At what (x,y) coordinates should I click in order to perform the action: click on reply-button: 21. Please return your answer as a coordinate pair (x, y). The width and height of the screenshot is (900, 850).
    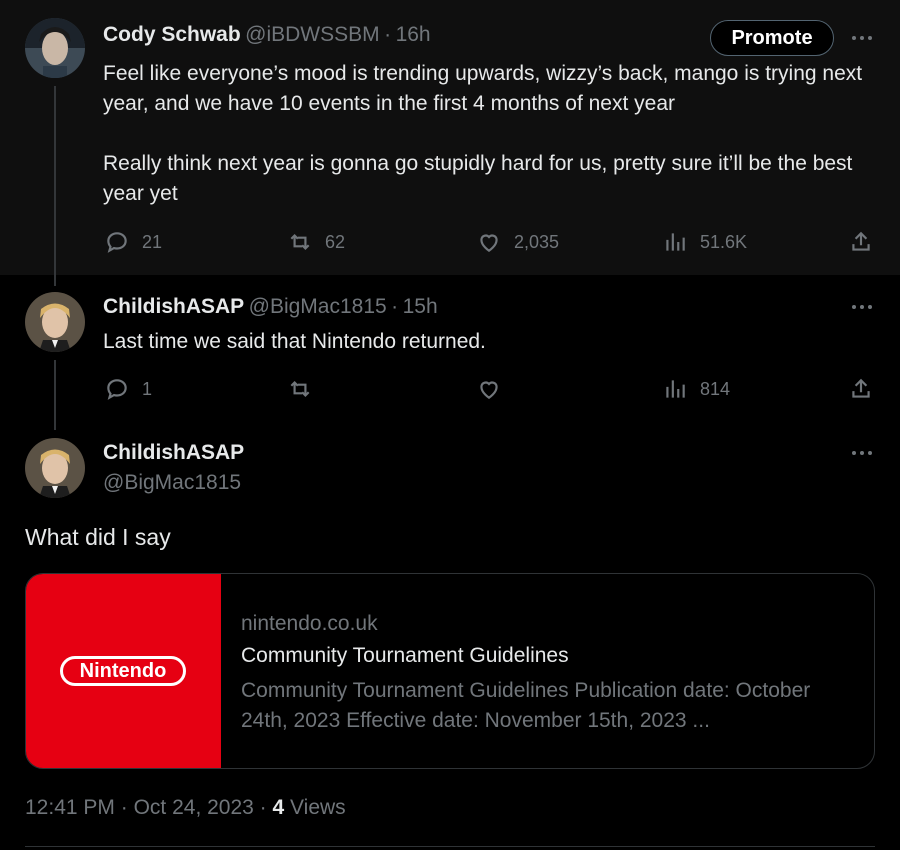
    Looking at the image, I should click on (133, 242).